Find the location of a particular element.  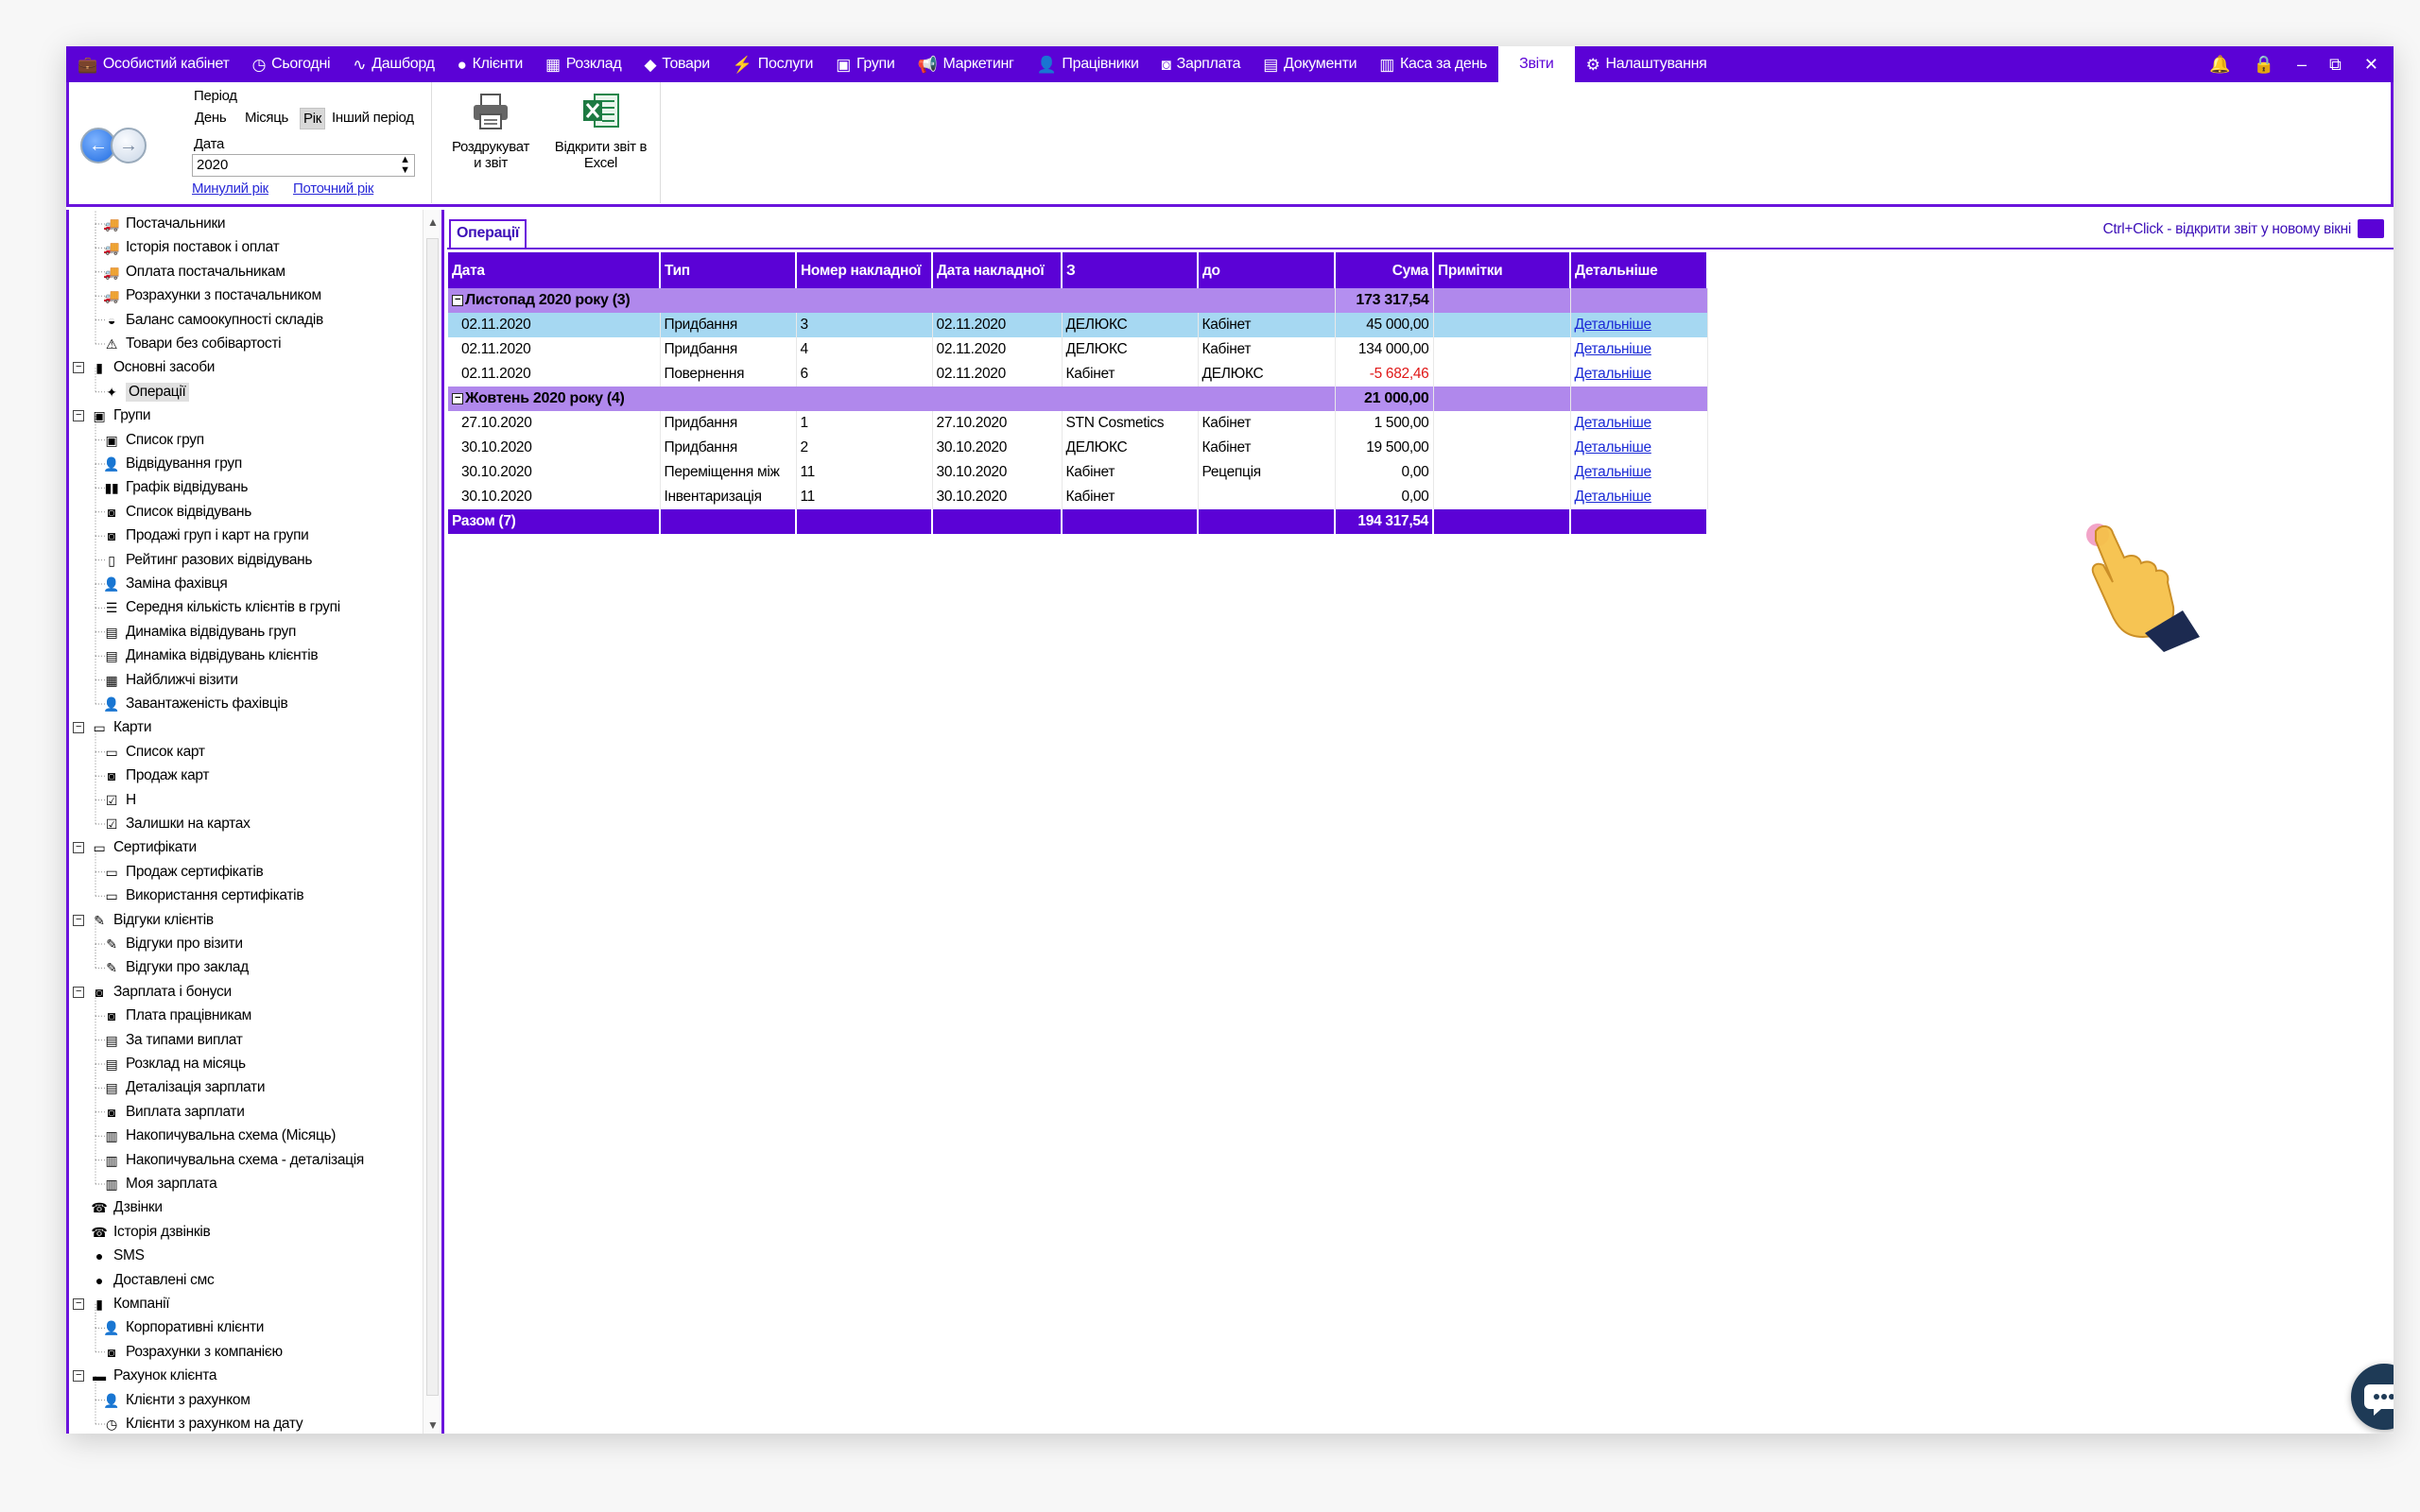

tree-item: ▤ Динаміка відвідувань груп is located at coordinates (199, 632).